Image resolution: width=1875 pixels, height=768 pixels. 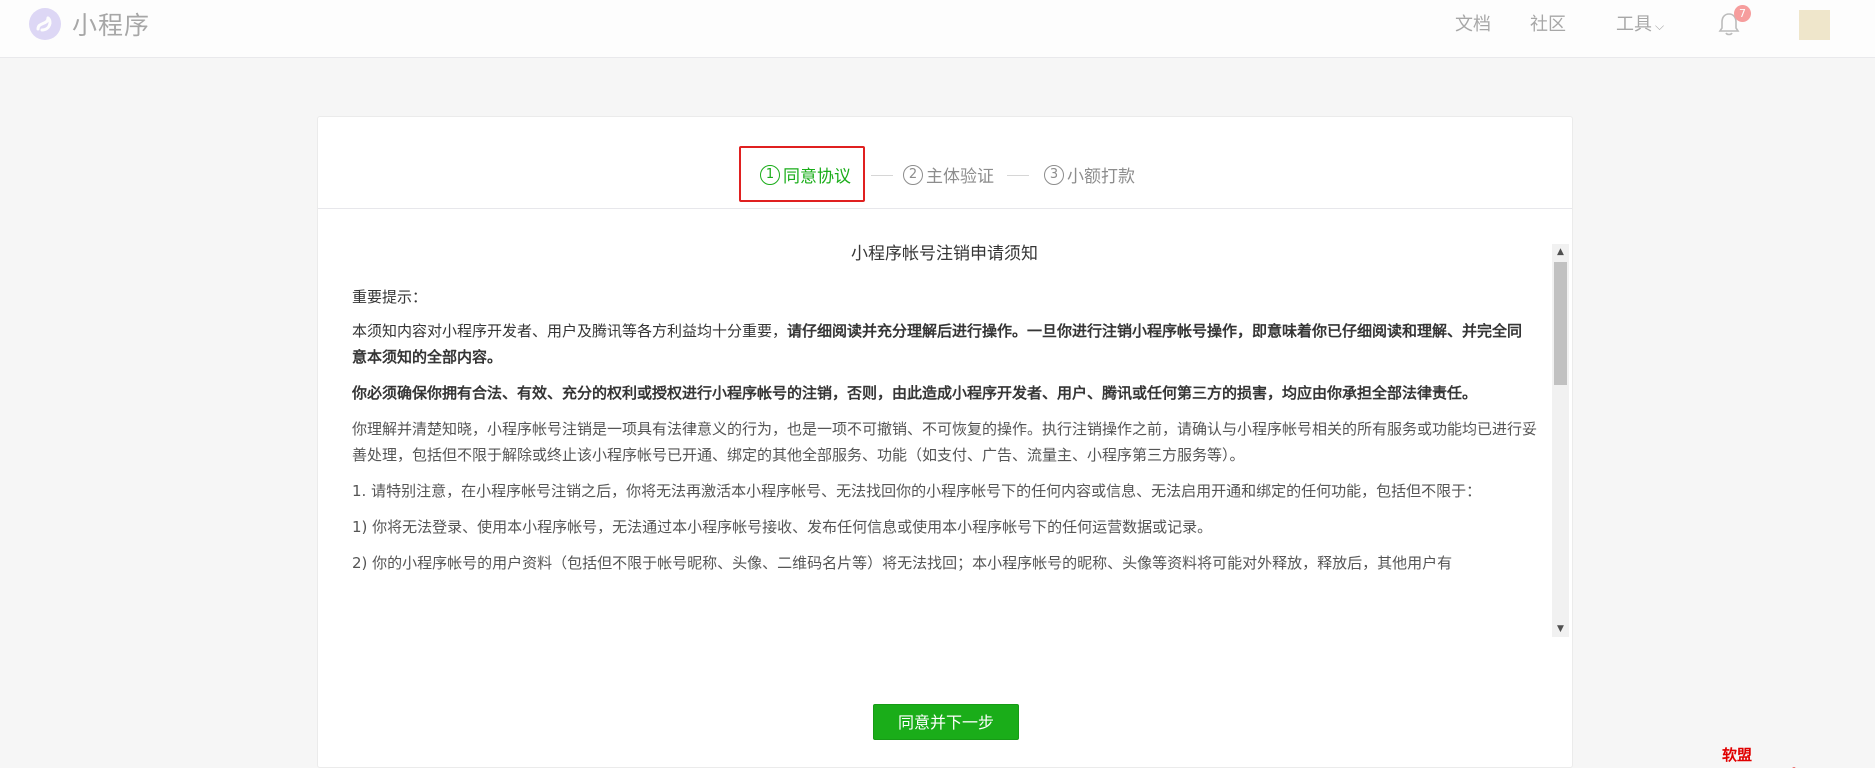 I want to click on step-label: 主体验证, so click(x=960, y=177).